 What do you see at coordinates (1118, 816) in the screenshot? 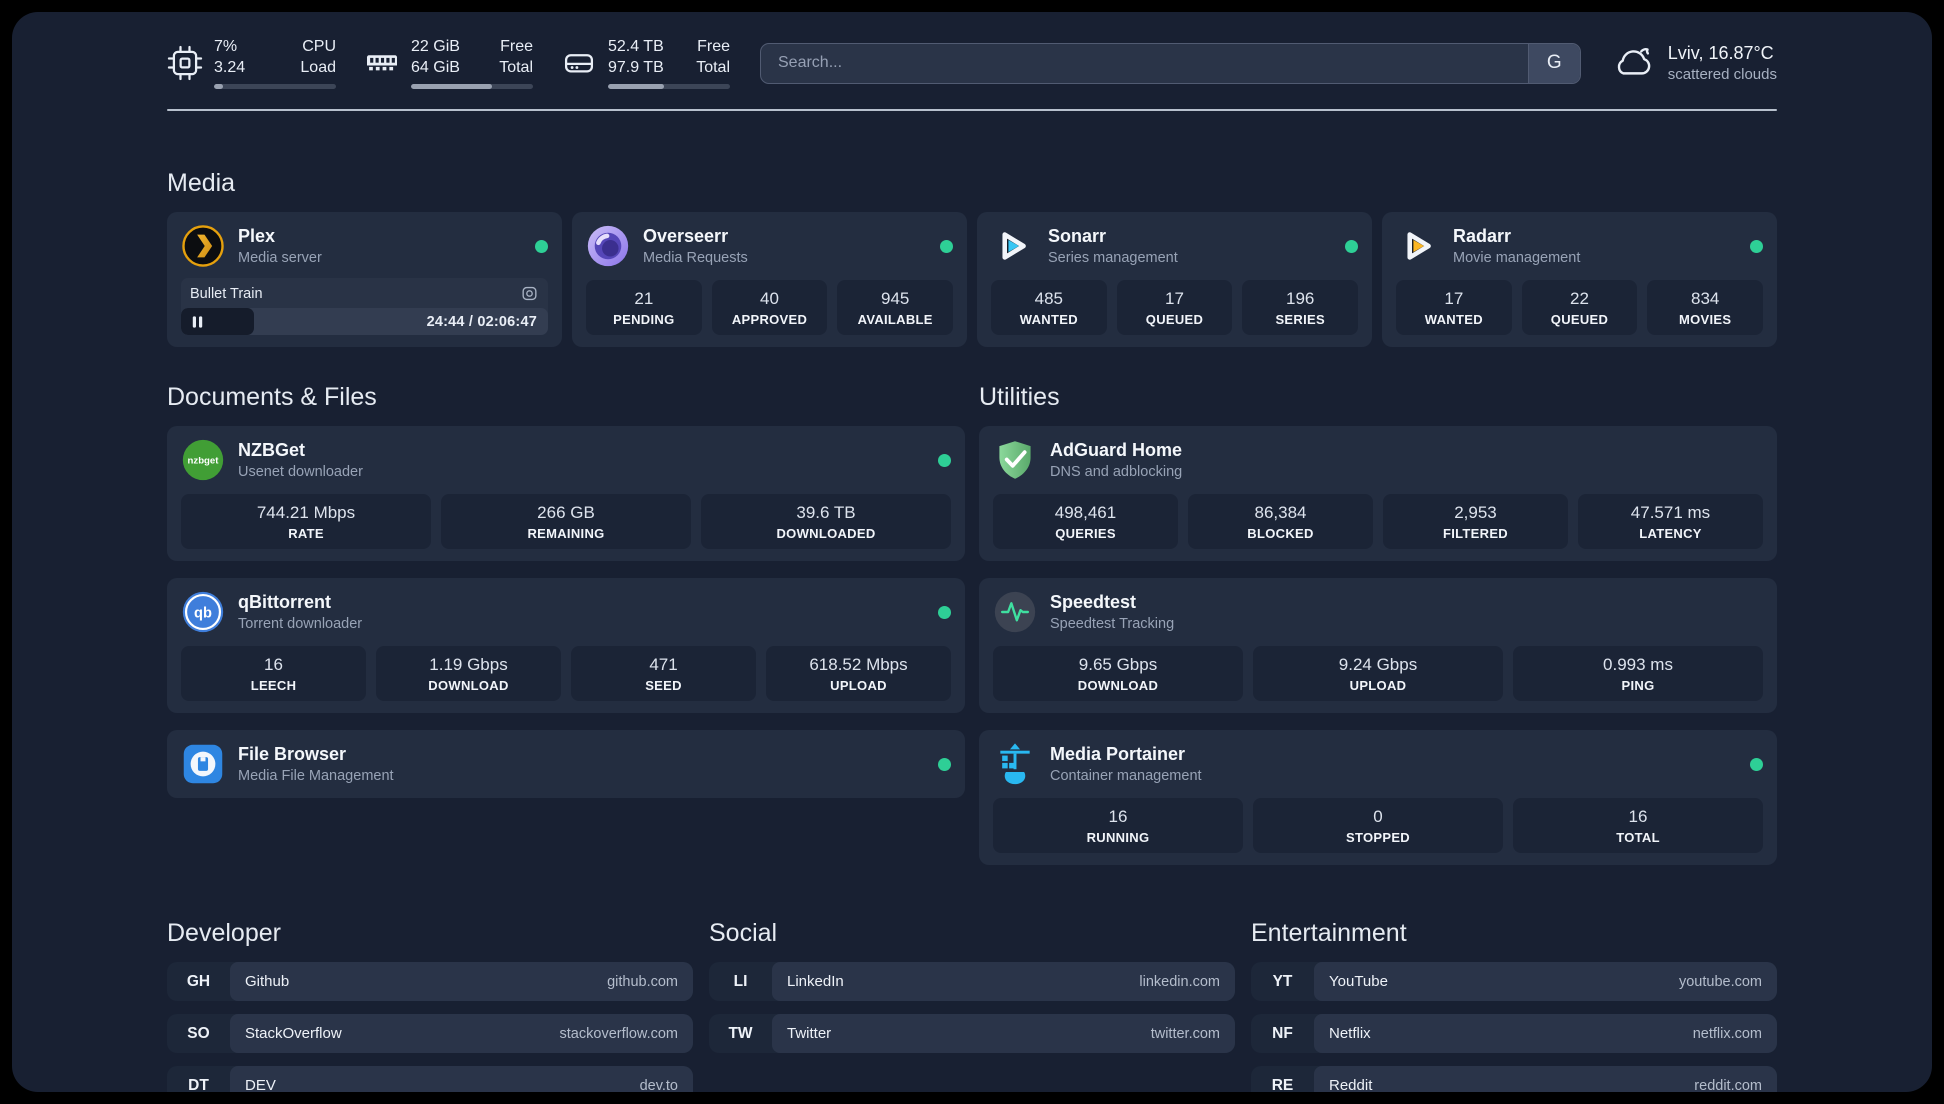
I see `stat-value: 16` at bounding box center [1118, 816].